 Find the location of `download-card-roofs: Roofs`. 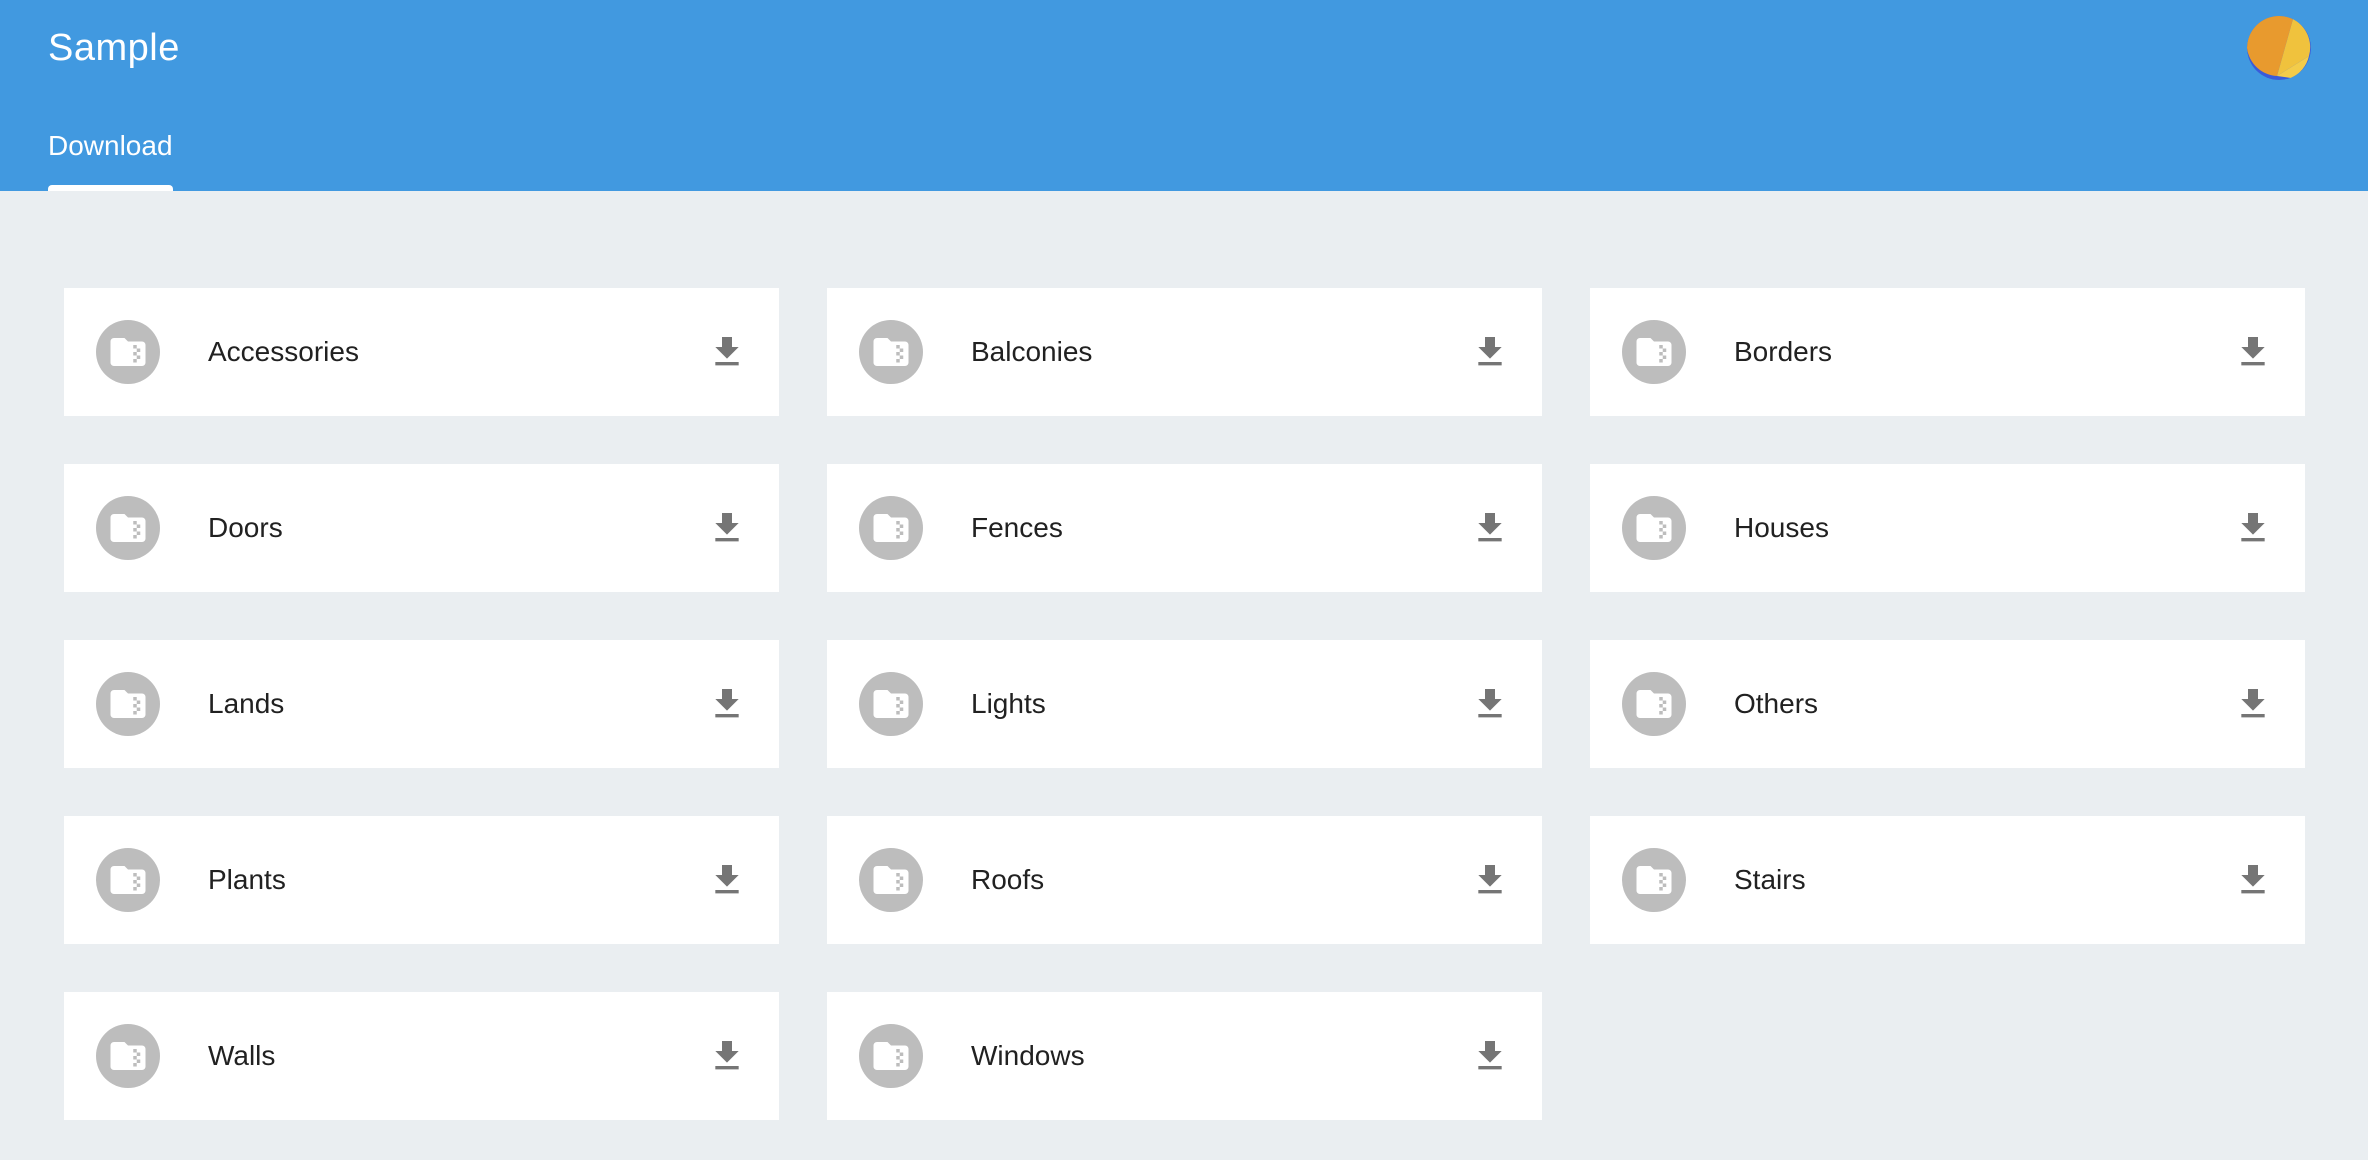

download-card-roofs: Roofs is located at coordinates (1184, 880).